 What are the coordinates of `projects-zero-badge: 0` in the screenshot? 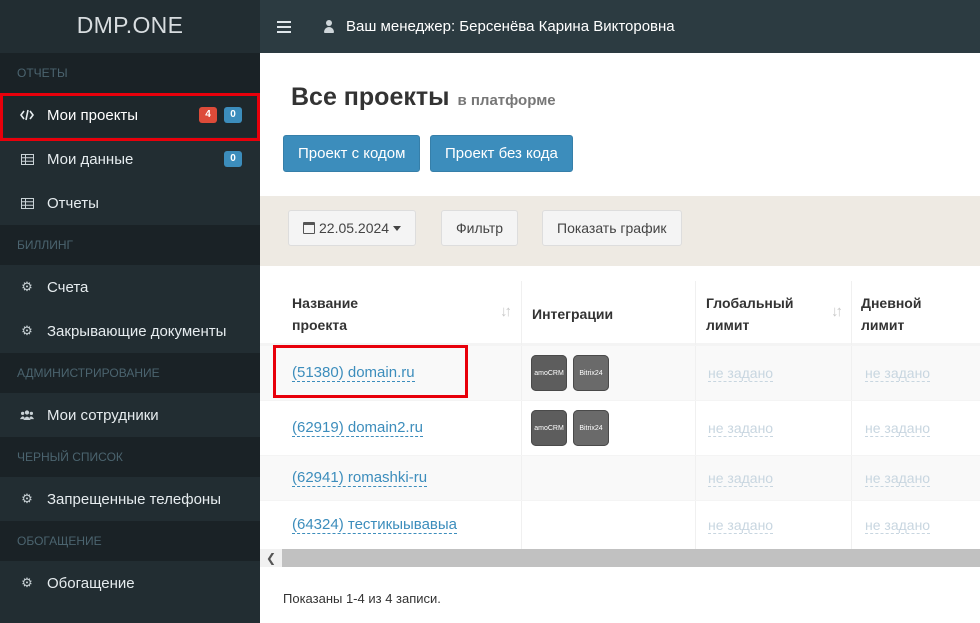 It's located at (233, 115).